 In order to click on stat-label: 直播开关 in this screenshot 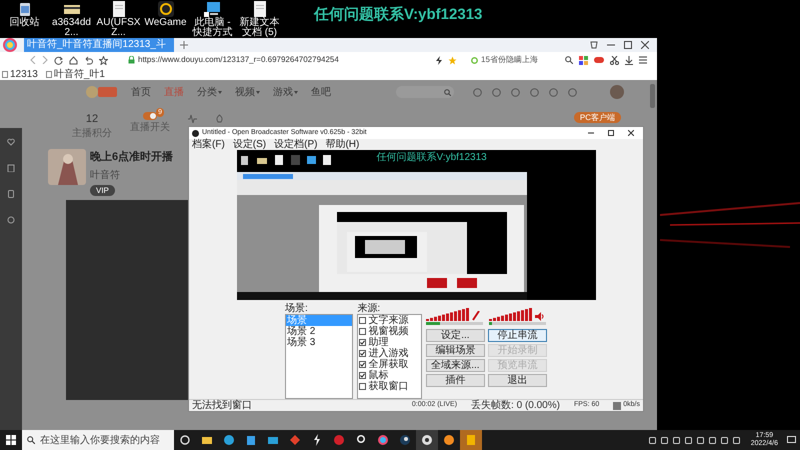, I will do `click(150, 127)`.